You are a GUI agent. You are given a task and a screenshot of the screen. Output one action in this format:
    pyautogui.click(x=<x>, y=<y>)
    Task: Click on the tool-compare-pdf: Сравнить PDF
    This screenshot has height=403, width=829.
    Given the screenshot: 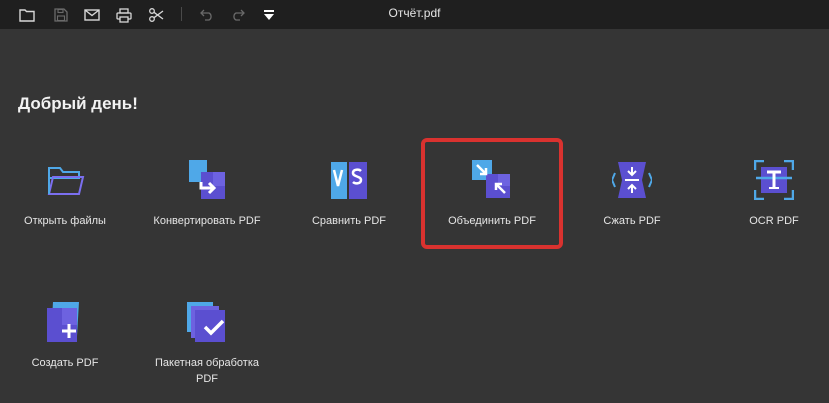 What is the action you would take?
    pyautogui.click(x=349, y=192)
    